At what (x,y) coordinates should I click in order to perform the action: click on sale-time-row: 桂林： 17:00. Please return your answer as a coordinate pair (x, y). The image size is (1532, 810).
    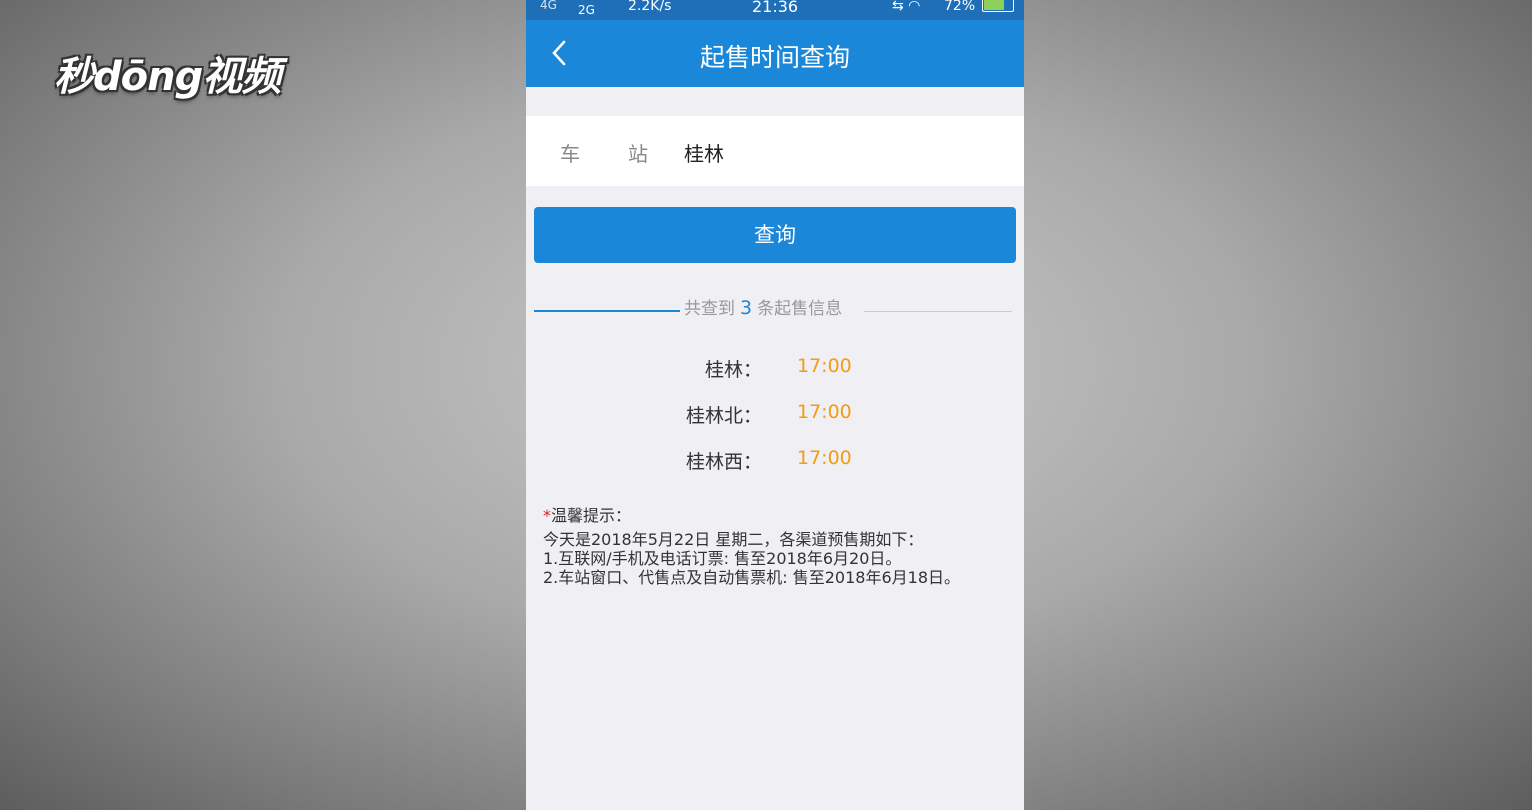
    Looking at the image, I should click on (775, 370).